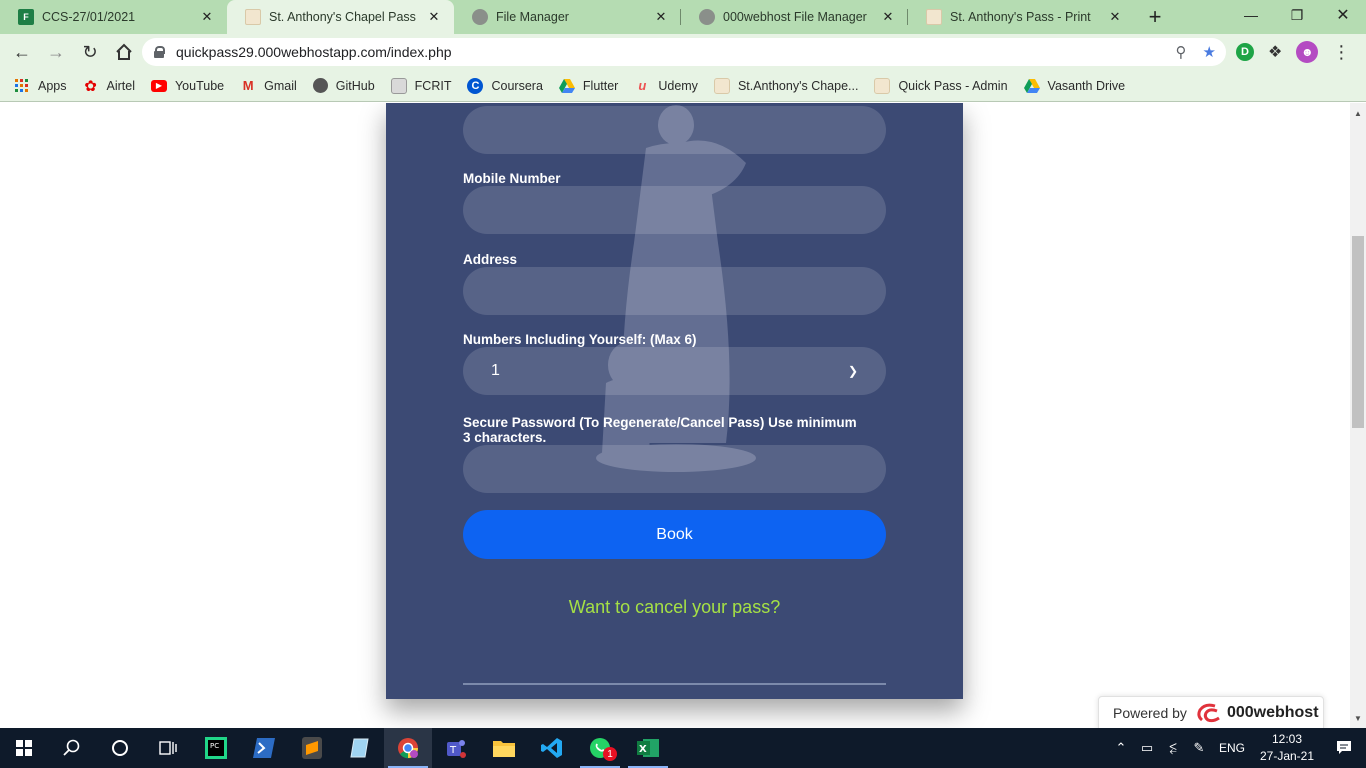 This screenshot has height=768, width=1366. I want to click on airtel-icon: ✿, so click(90, 86).